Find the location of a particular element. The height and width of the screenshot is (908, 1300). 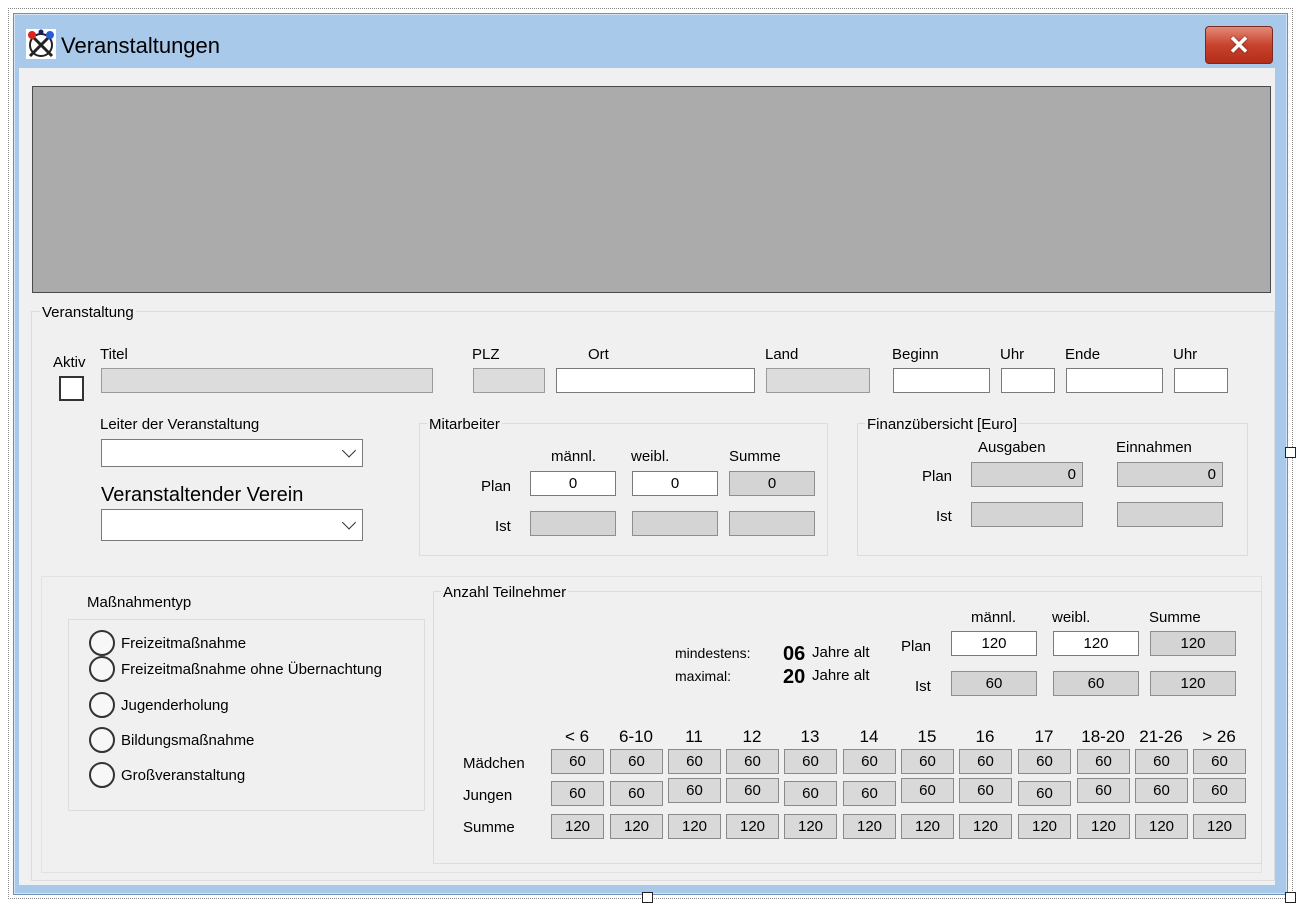

ende-label: Ende is located at coordinates (1083, 354).